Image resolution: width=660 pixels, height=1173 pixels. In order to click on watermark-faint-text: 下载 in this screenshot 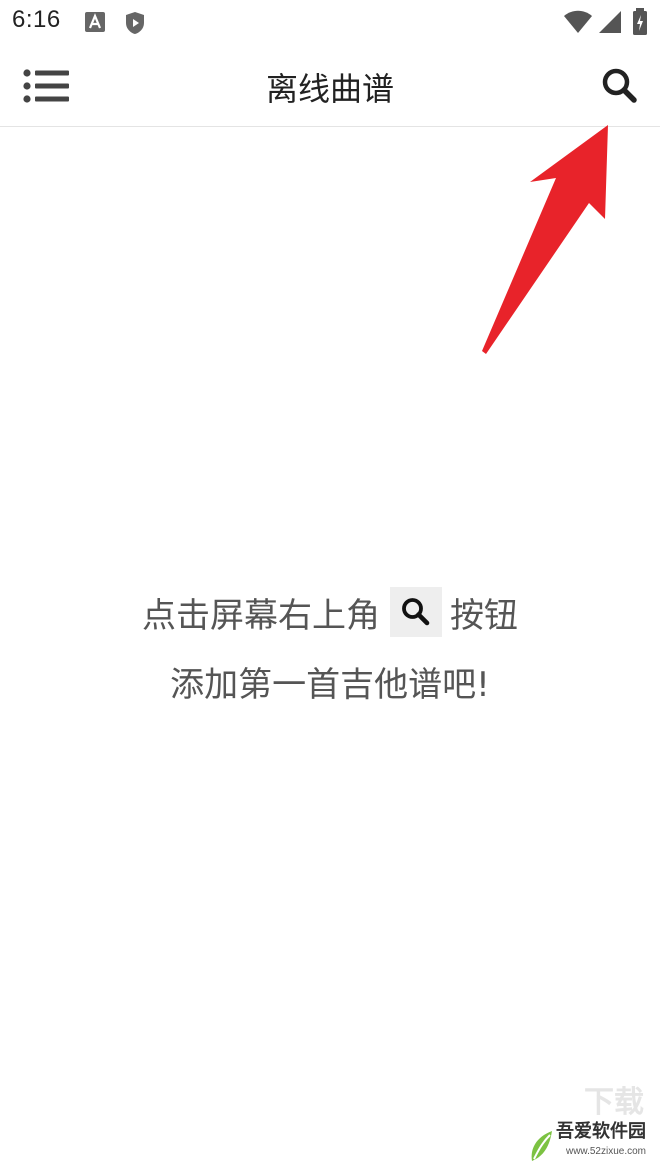, I will do `click(614, 1102)`.